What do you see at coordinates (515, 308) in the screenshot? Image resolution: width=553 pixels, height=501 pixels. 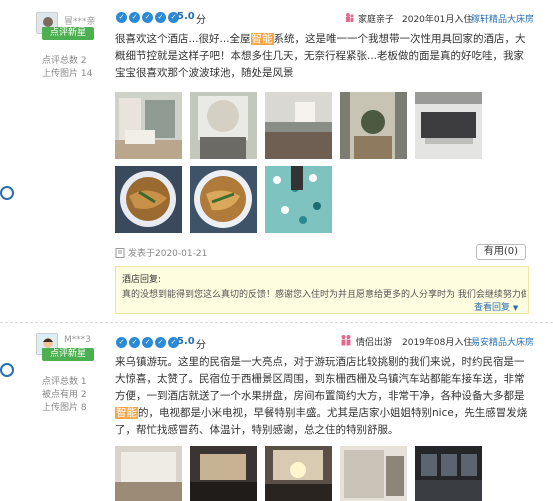 I see `chevron-down-icon: ▼` at bounding box center [515, 308].